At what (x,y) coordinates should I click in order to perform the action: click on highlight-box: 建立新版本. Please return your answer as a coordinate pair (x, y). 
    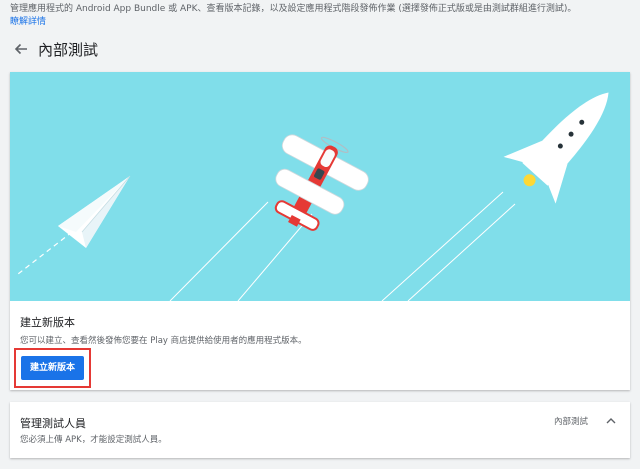
    Looking at the image, I should click on (52, 368).